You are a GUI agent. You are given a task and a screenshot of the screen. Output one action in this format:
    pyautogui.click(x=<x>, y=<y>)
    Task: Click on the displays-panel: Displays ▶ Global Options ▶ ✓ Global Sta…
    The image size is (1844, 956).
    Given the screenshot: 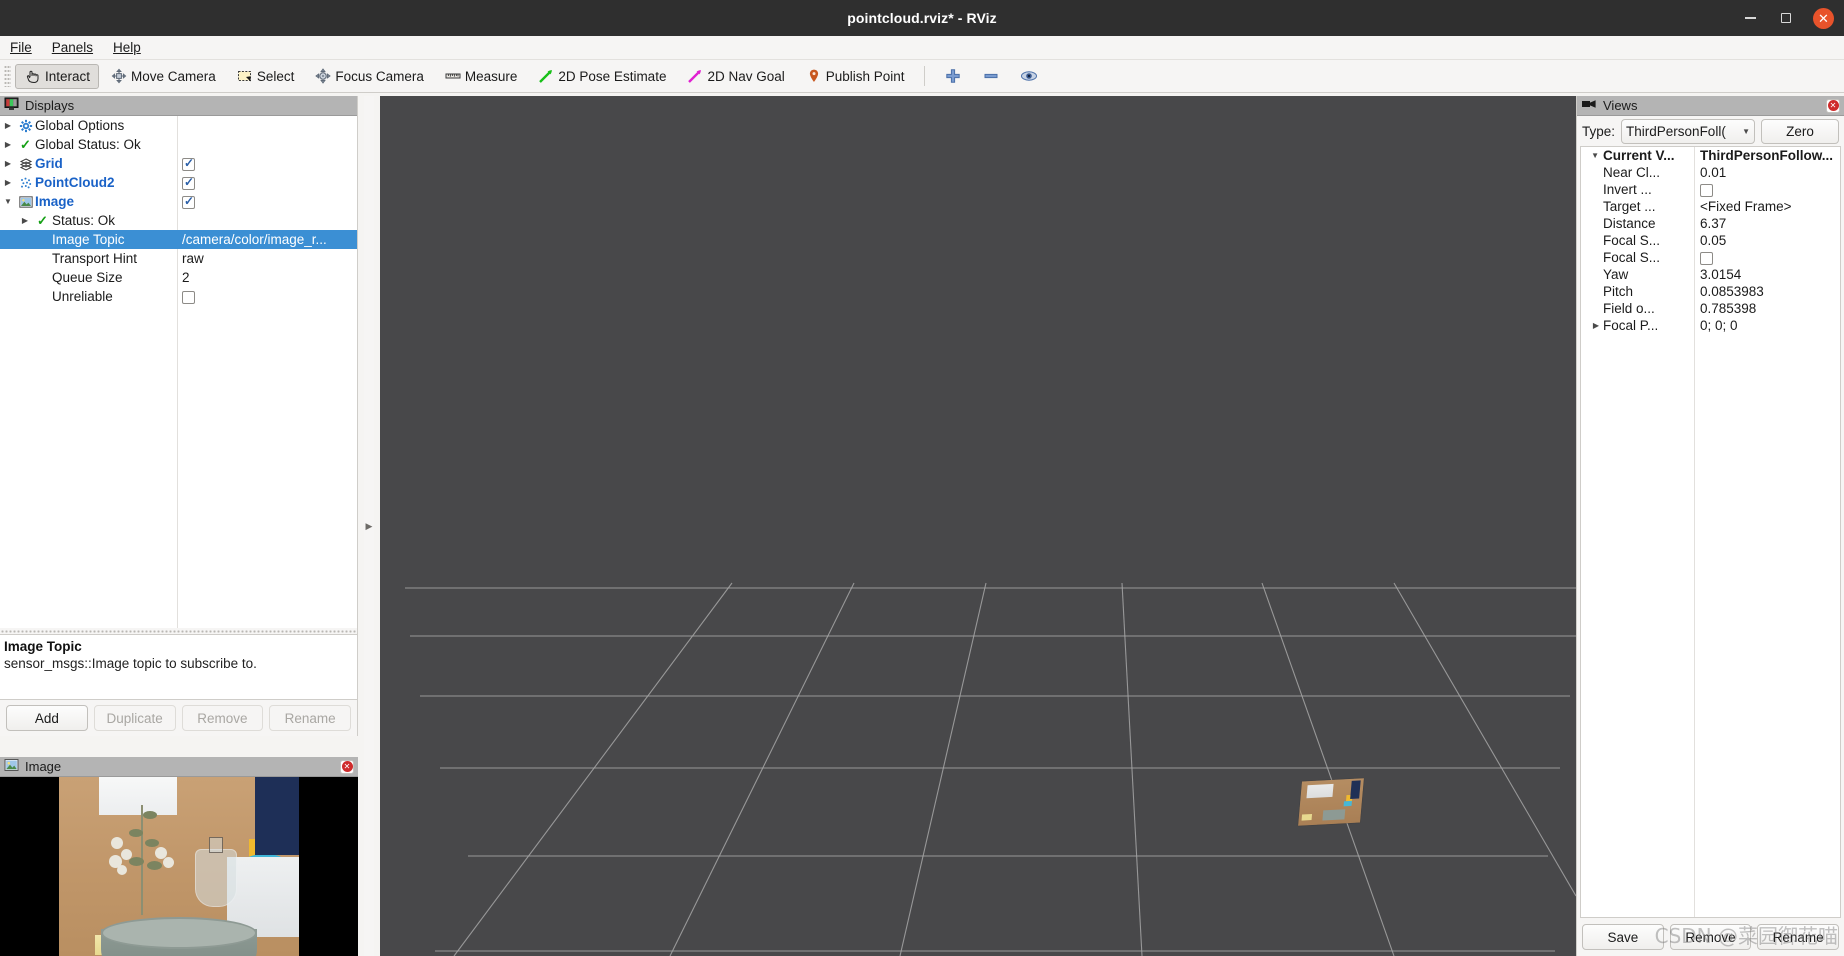 What is the action you would take?
    pyautogui.click(x=179, y=416)
    